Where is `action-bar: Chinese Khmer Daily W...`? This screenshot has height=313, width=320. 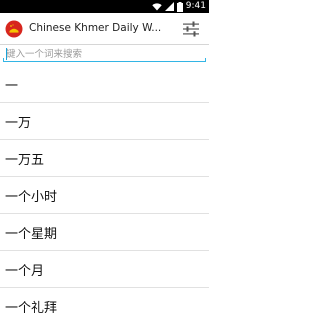 action-bar: Chinese Khmer Daily W... is located at coordinates (104, 29).